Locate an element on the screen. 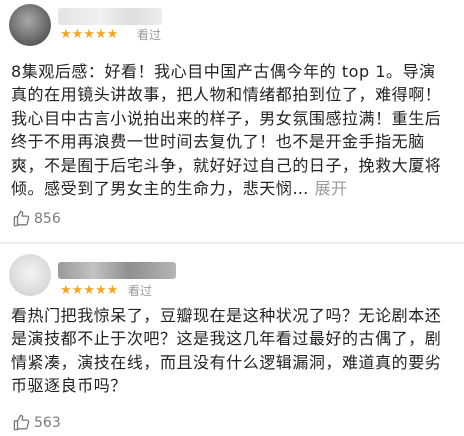 This screenshot has height=436, width=464. like-count: 856 is located at coordinates (47, 218).